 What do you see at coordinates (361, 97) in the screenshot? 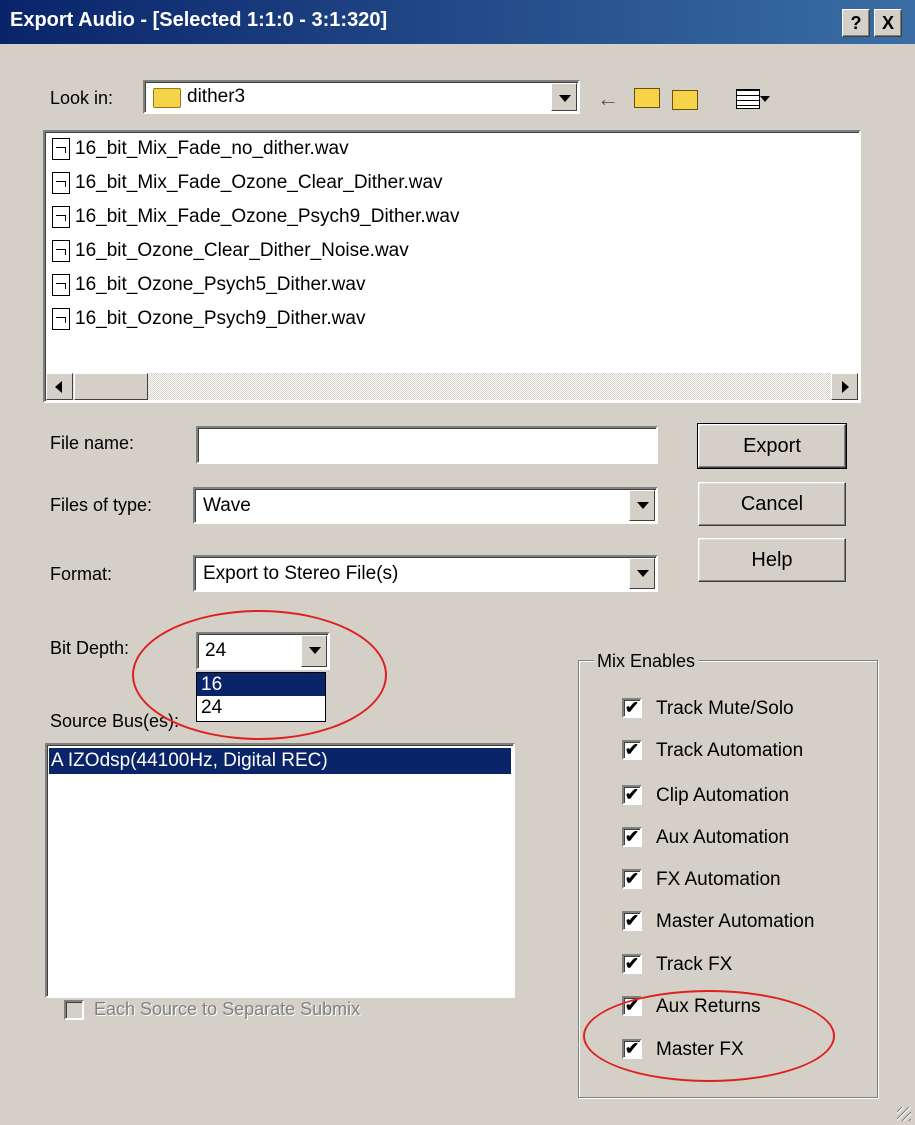
I see `look-in-dropdown: dither3` at bounding box center [361, 97].